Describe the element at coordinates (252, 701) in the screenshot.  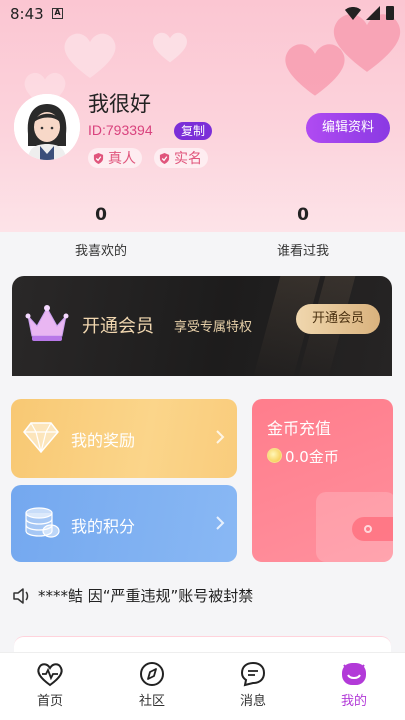
I see `tab-label: 消息` at that location.